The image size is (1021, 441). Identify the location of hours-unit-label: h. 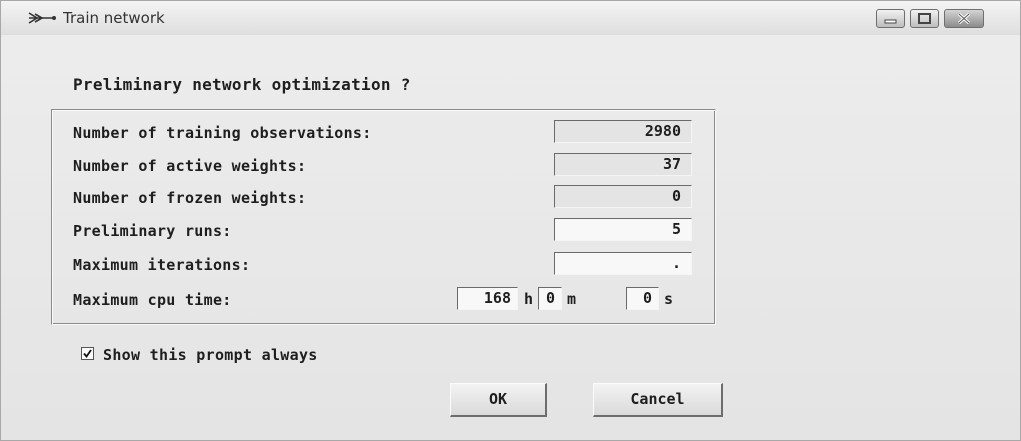
(529, 299).